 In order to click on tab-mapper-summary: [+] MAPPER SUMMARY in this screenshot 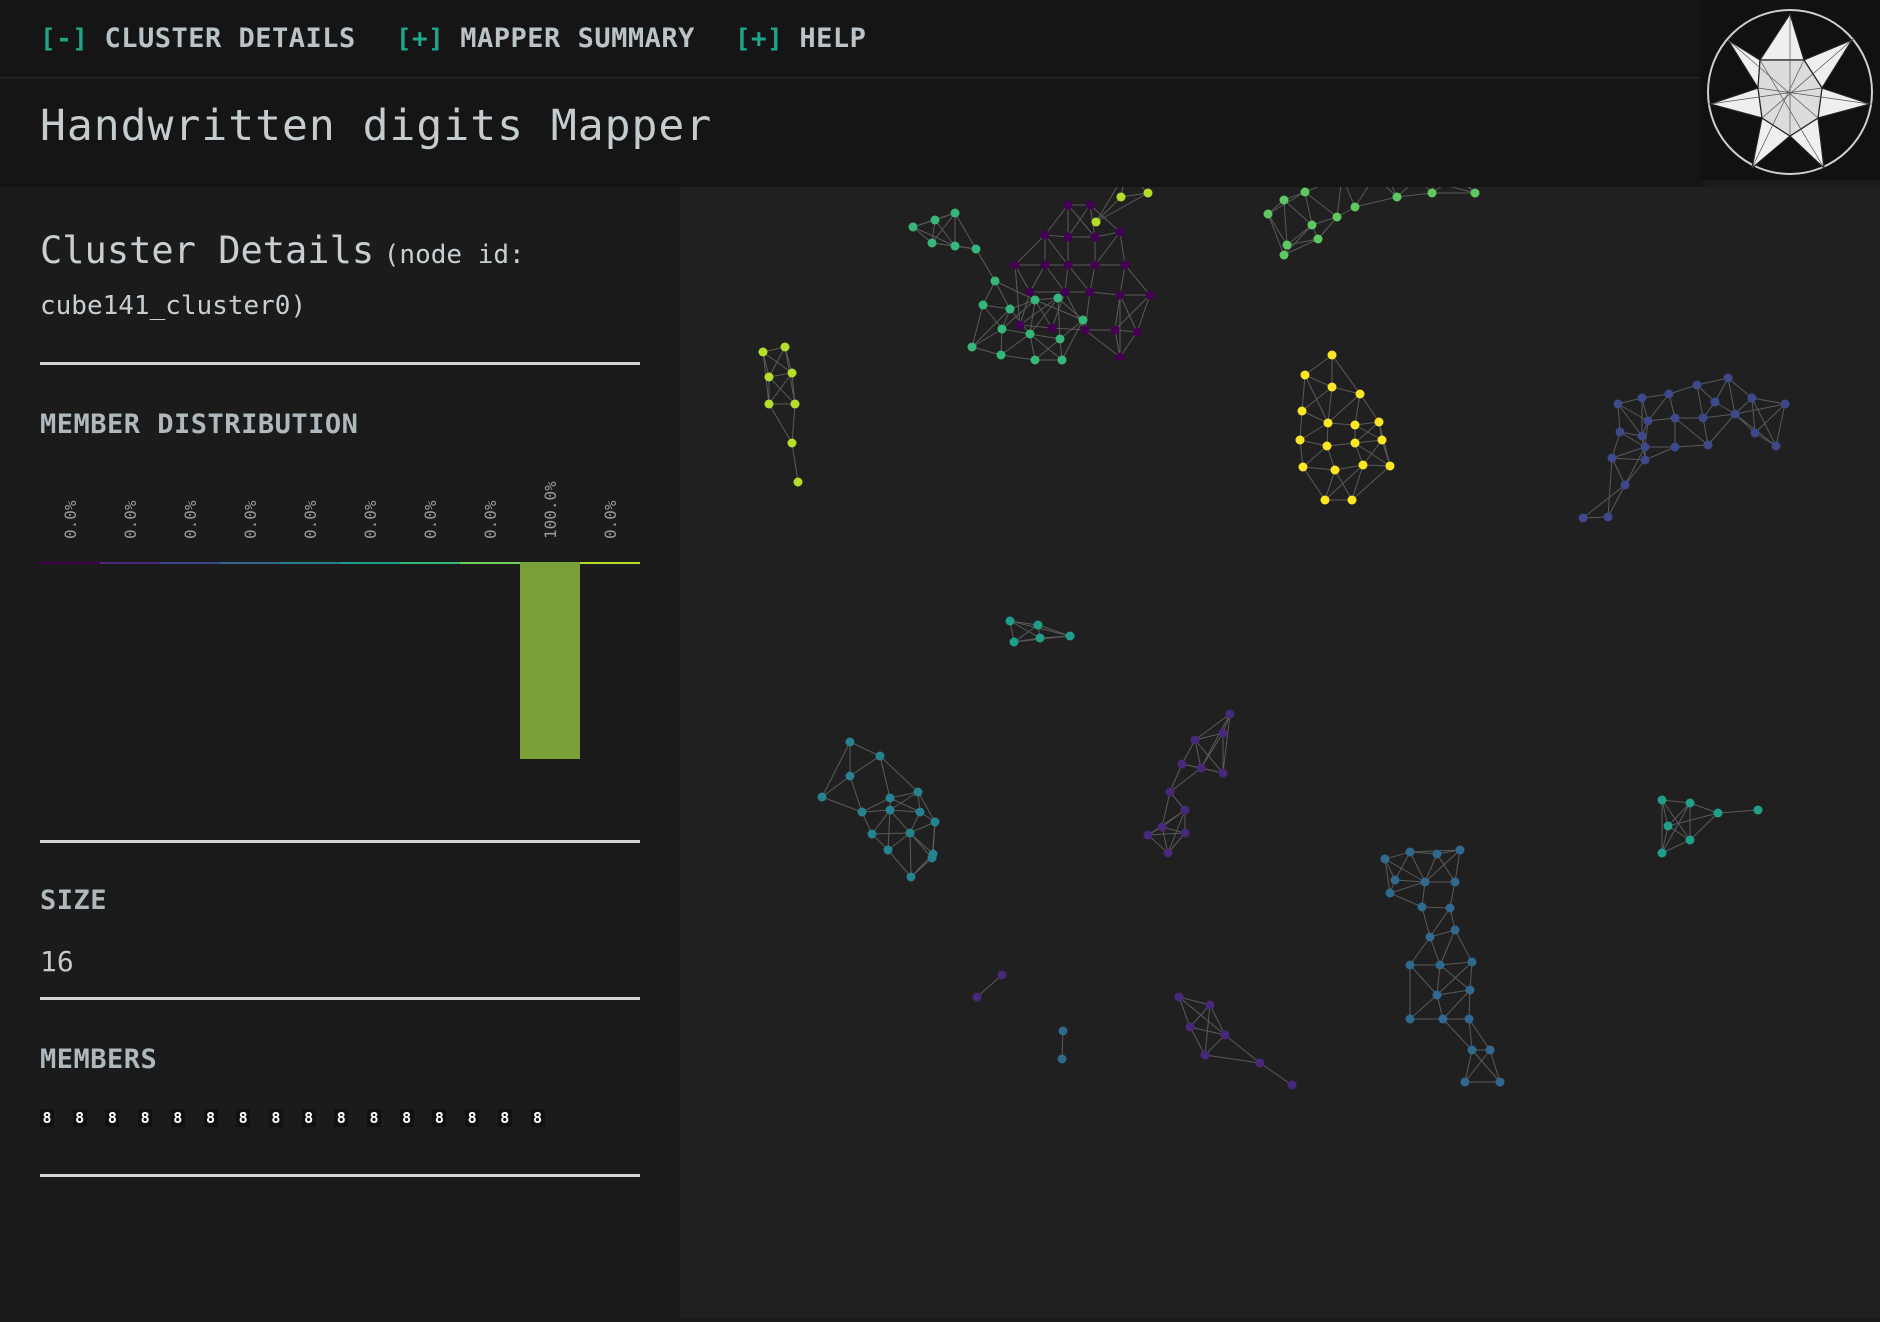, I will do `click(545, 38)`.